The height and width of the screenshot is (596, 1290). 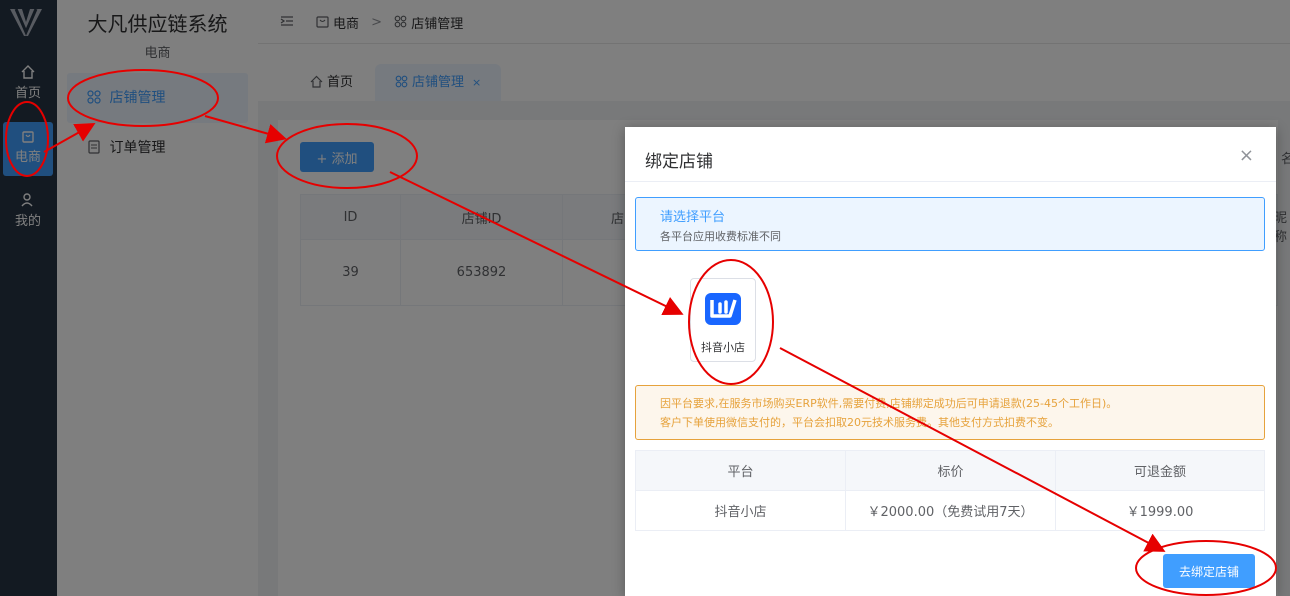 I want to click on dialog-title: 绑定店铺, so click(x=679, y=162).